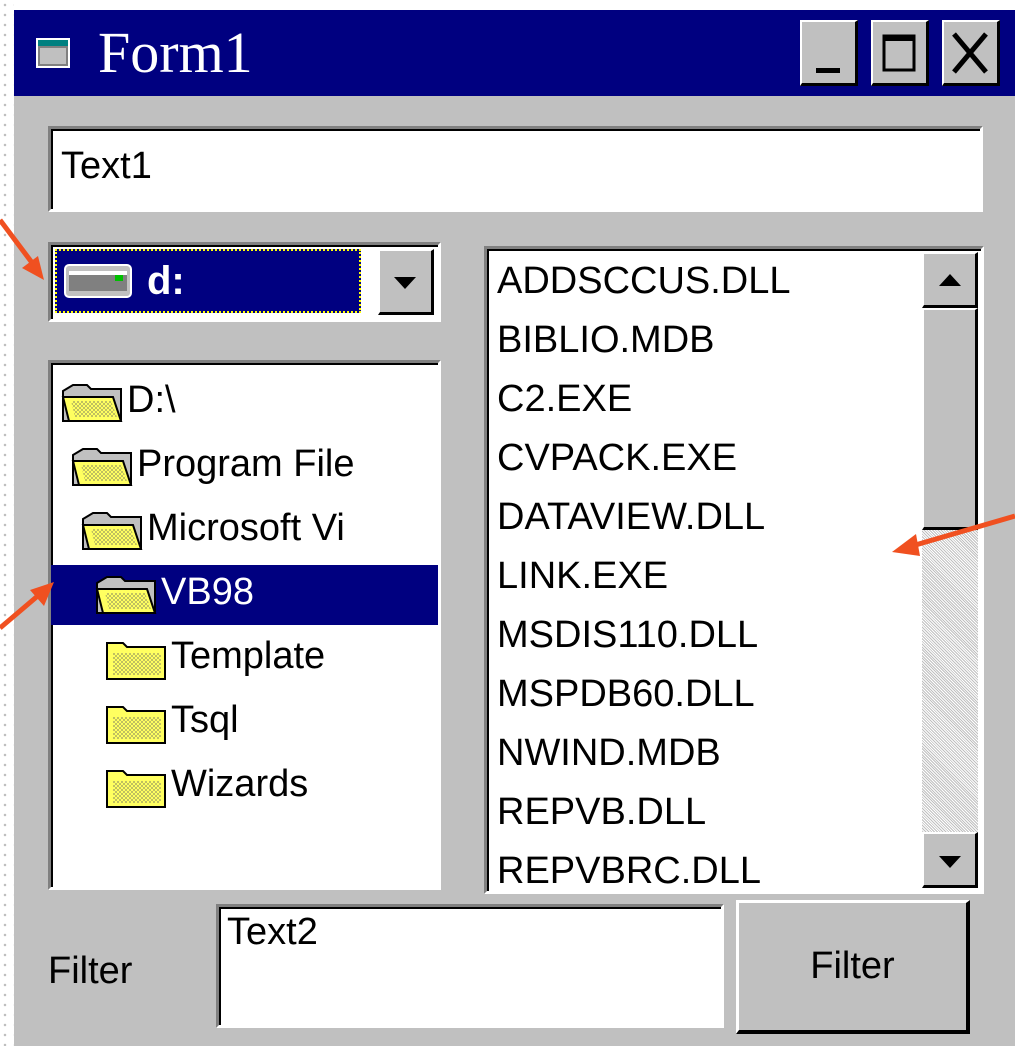 This screenshot has width=1015, height=1046. I want to click on directory-item: Tsql, so click(244, 723).